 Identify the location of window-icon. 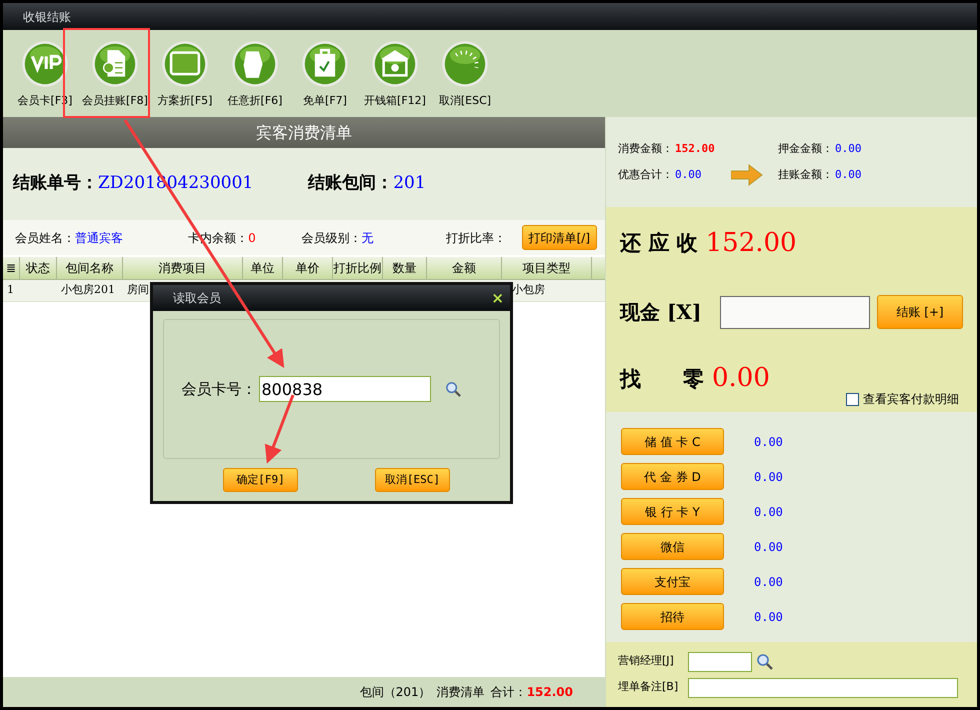
(185, 64).